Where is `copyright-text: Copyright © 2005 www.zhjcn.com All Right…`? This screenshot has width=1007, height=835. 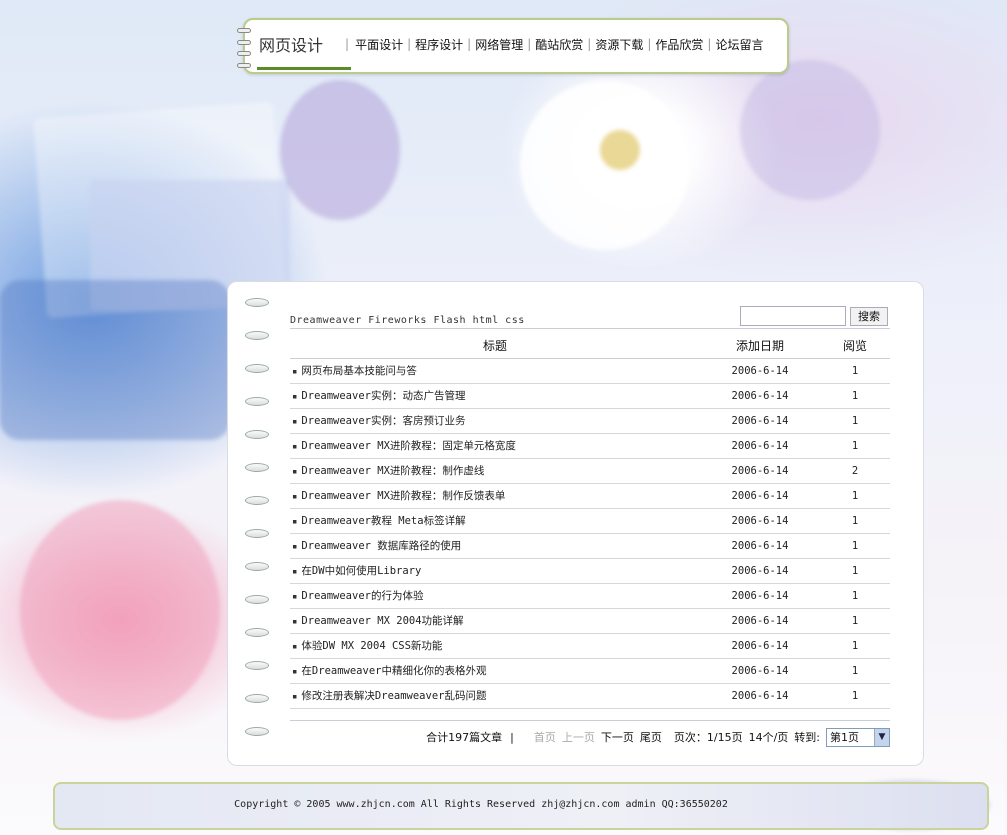 copyright-text: Copyright © 2005 www.zhjcn.com All Right… is located at coordinates (481, 804).